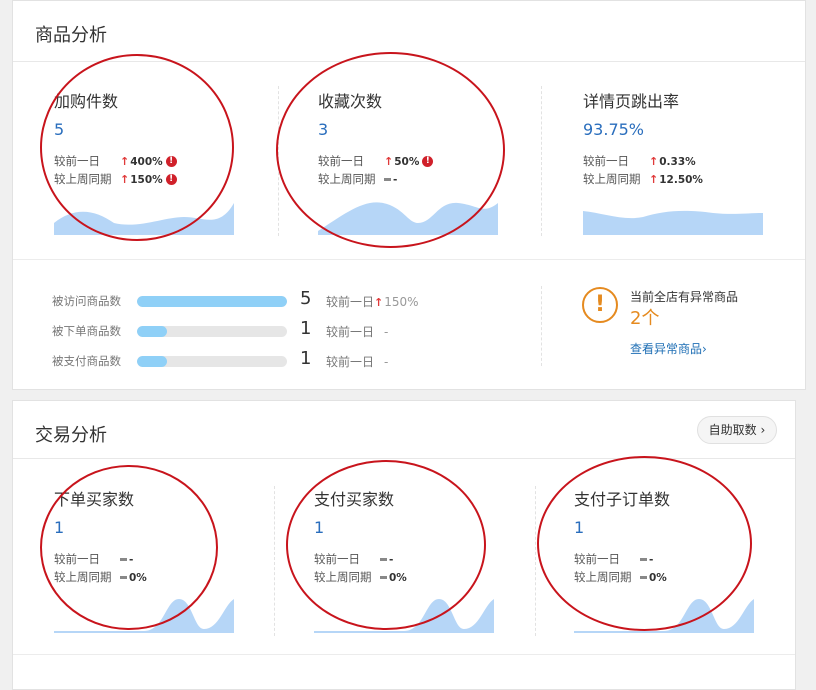 The height and width of the screenshot is (690, 816). I want to click on metric-title: 收藏次数, so click(350, 101).